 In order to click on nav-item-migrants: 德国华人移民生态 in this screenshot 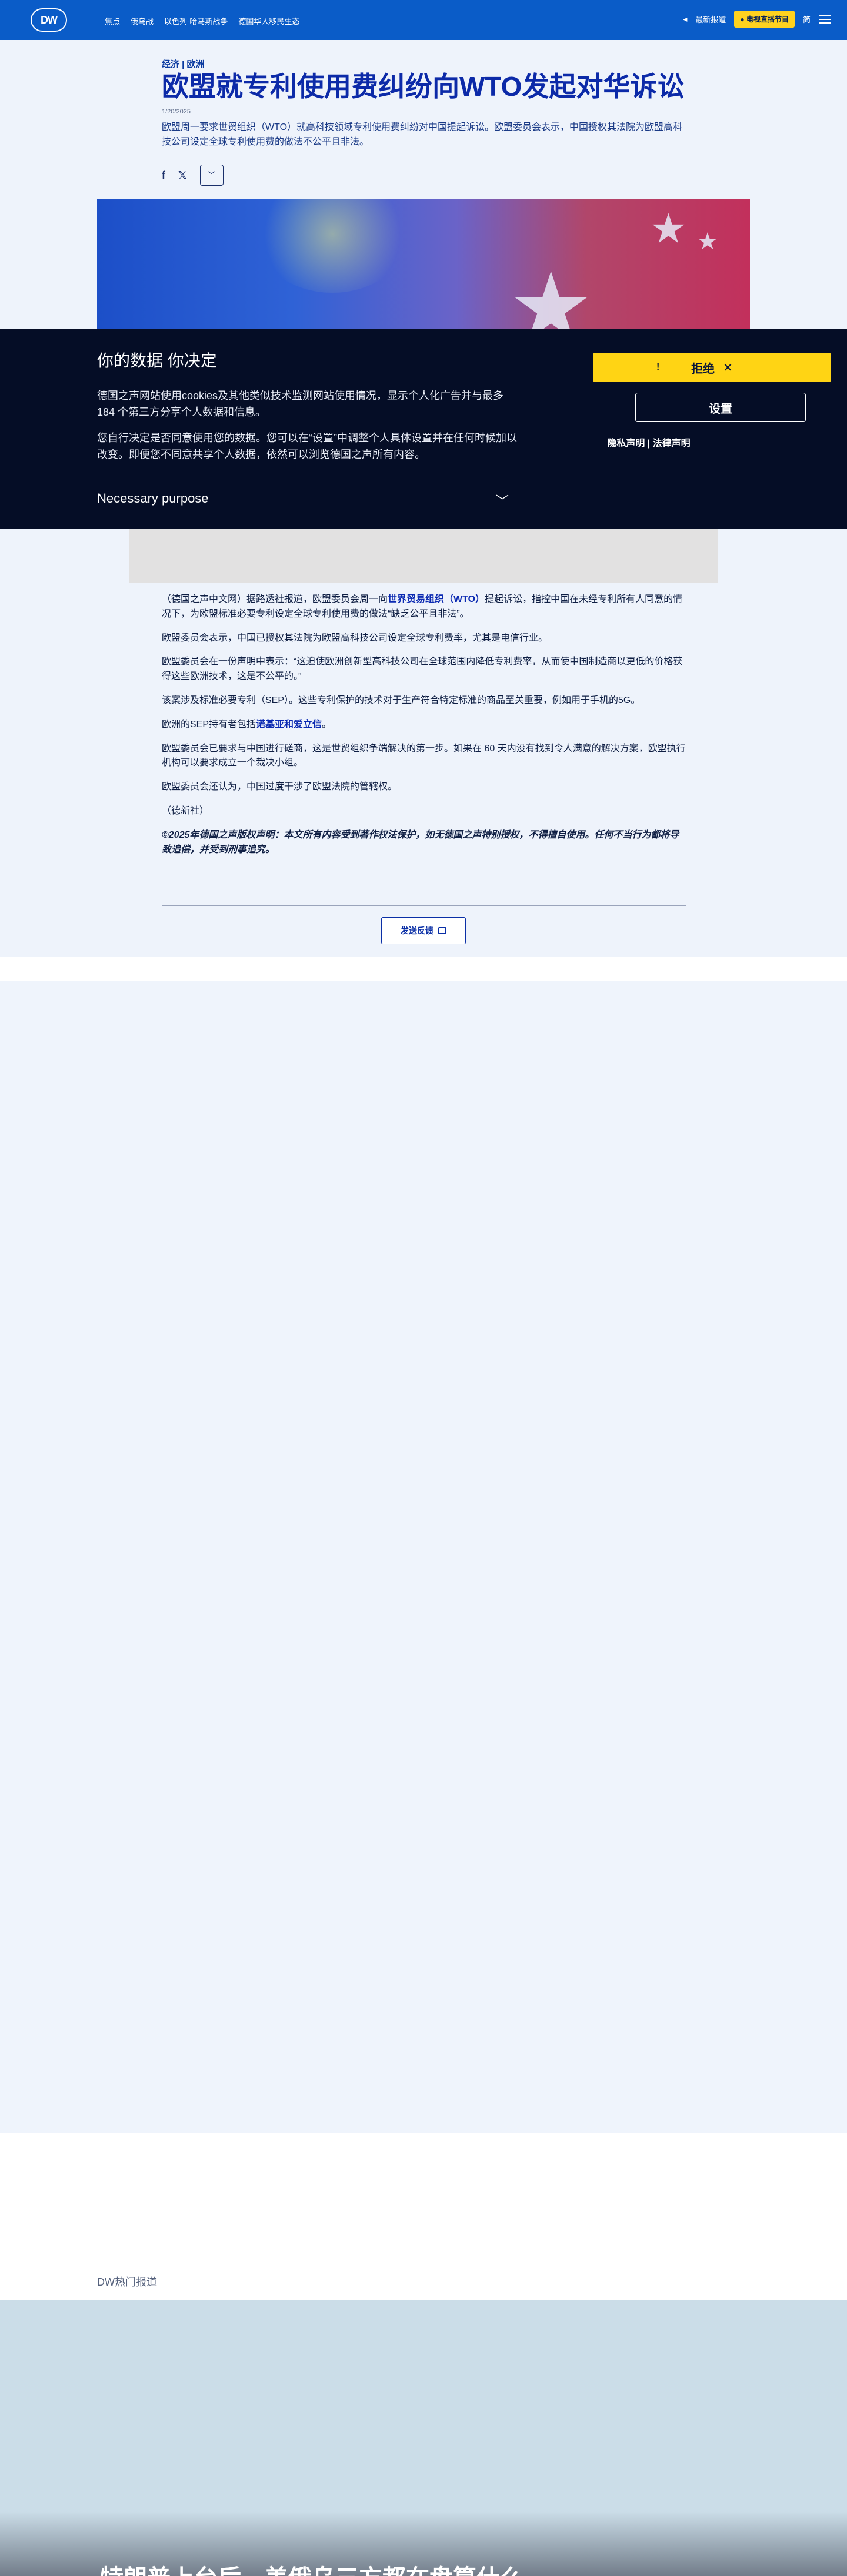, I will do `click(268, 20)`.